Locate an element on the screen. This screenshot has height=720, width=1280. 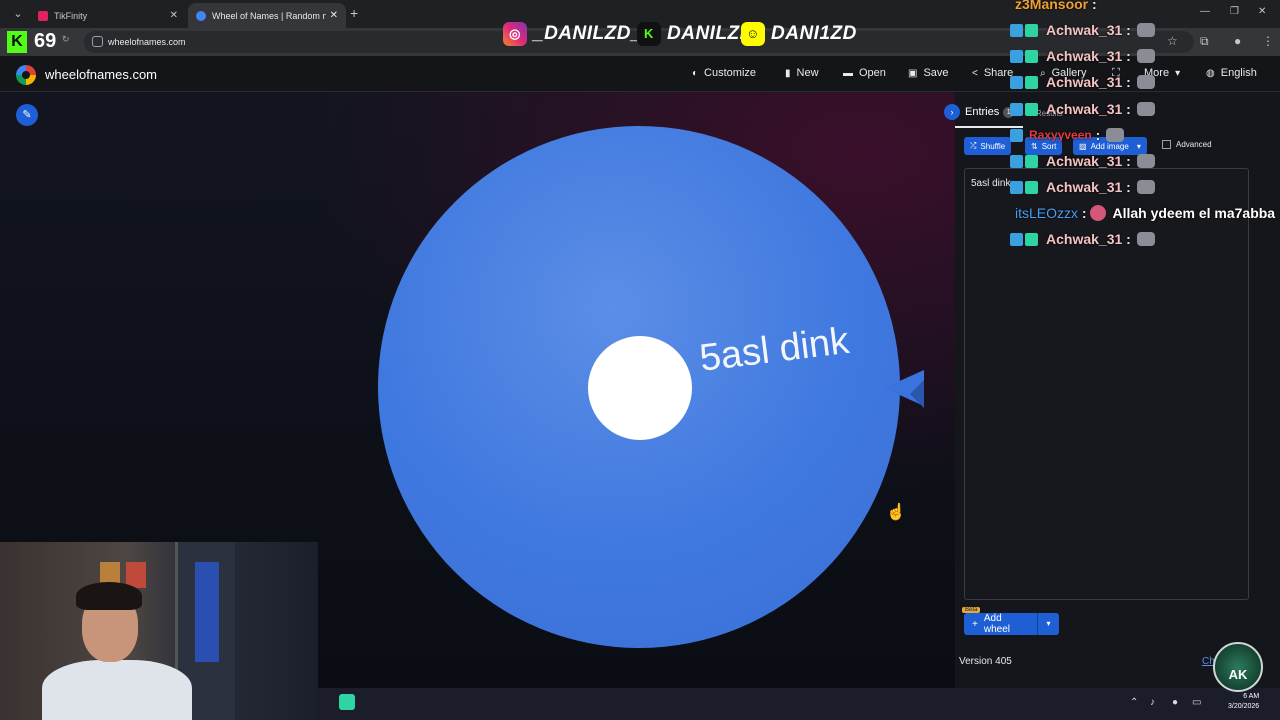
share-button: < Share is located at coordinates (992, 73).